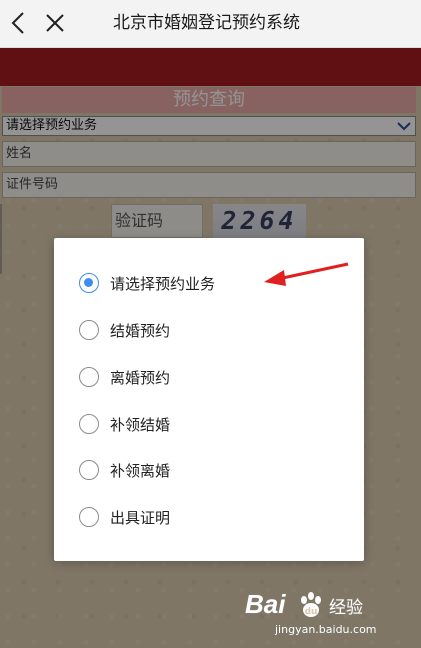 Image resolution: width=421 pixels, height=648 pixels. I want to click on radio-checked-icon, so click(89, 283).